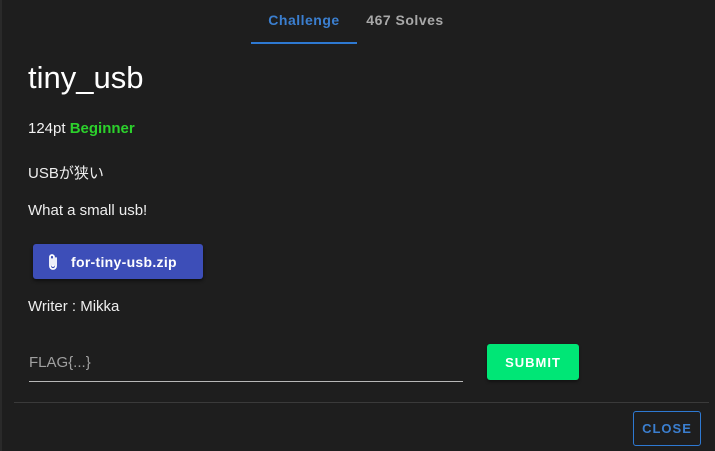 This screenshot has height=451, width=715. I want to click on download-file-label: for-tiny-usb.zip, so click(124, 261).